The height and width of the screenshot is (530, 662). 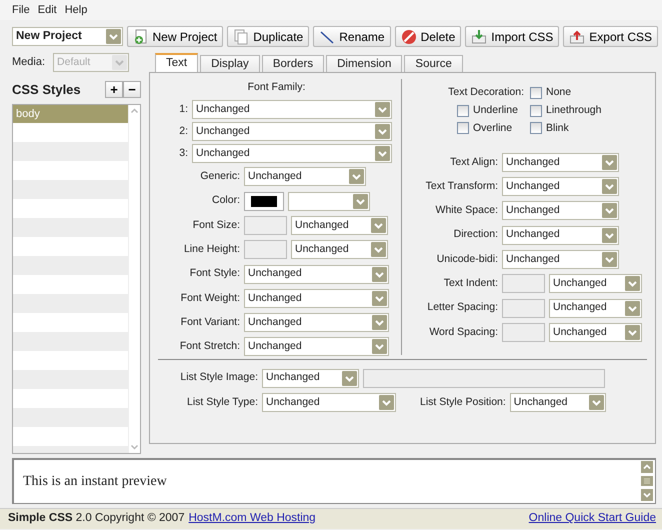 I want to click on field-label: List Style Position:, so click(x=463, y=402).